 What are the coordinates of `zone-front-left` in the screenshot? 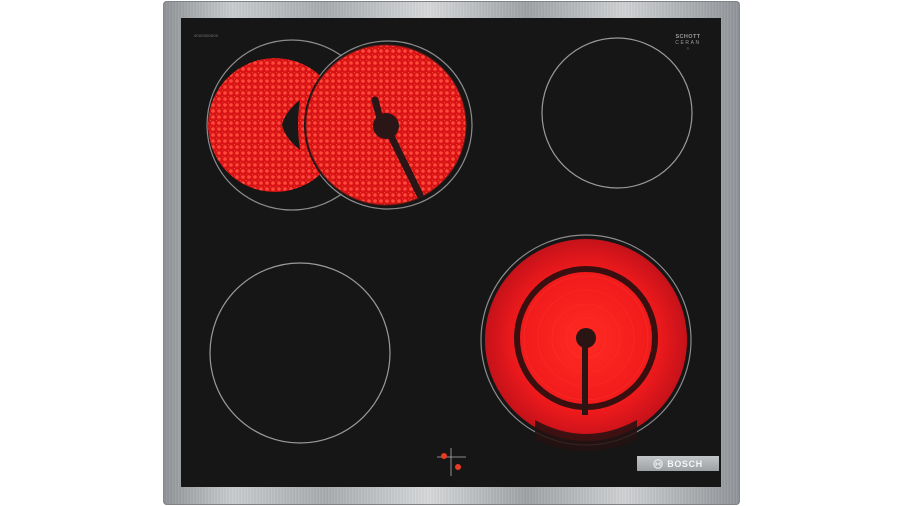 It's located at (300, 353).